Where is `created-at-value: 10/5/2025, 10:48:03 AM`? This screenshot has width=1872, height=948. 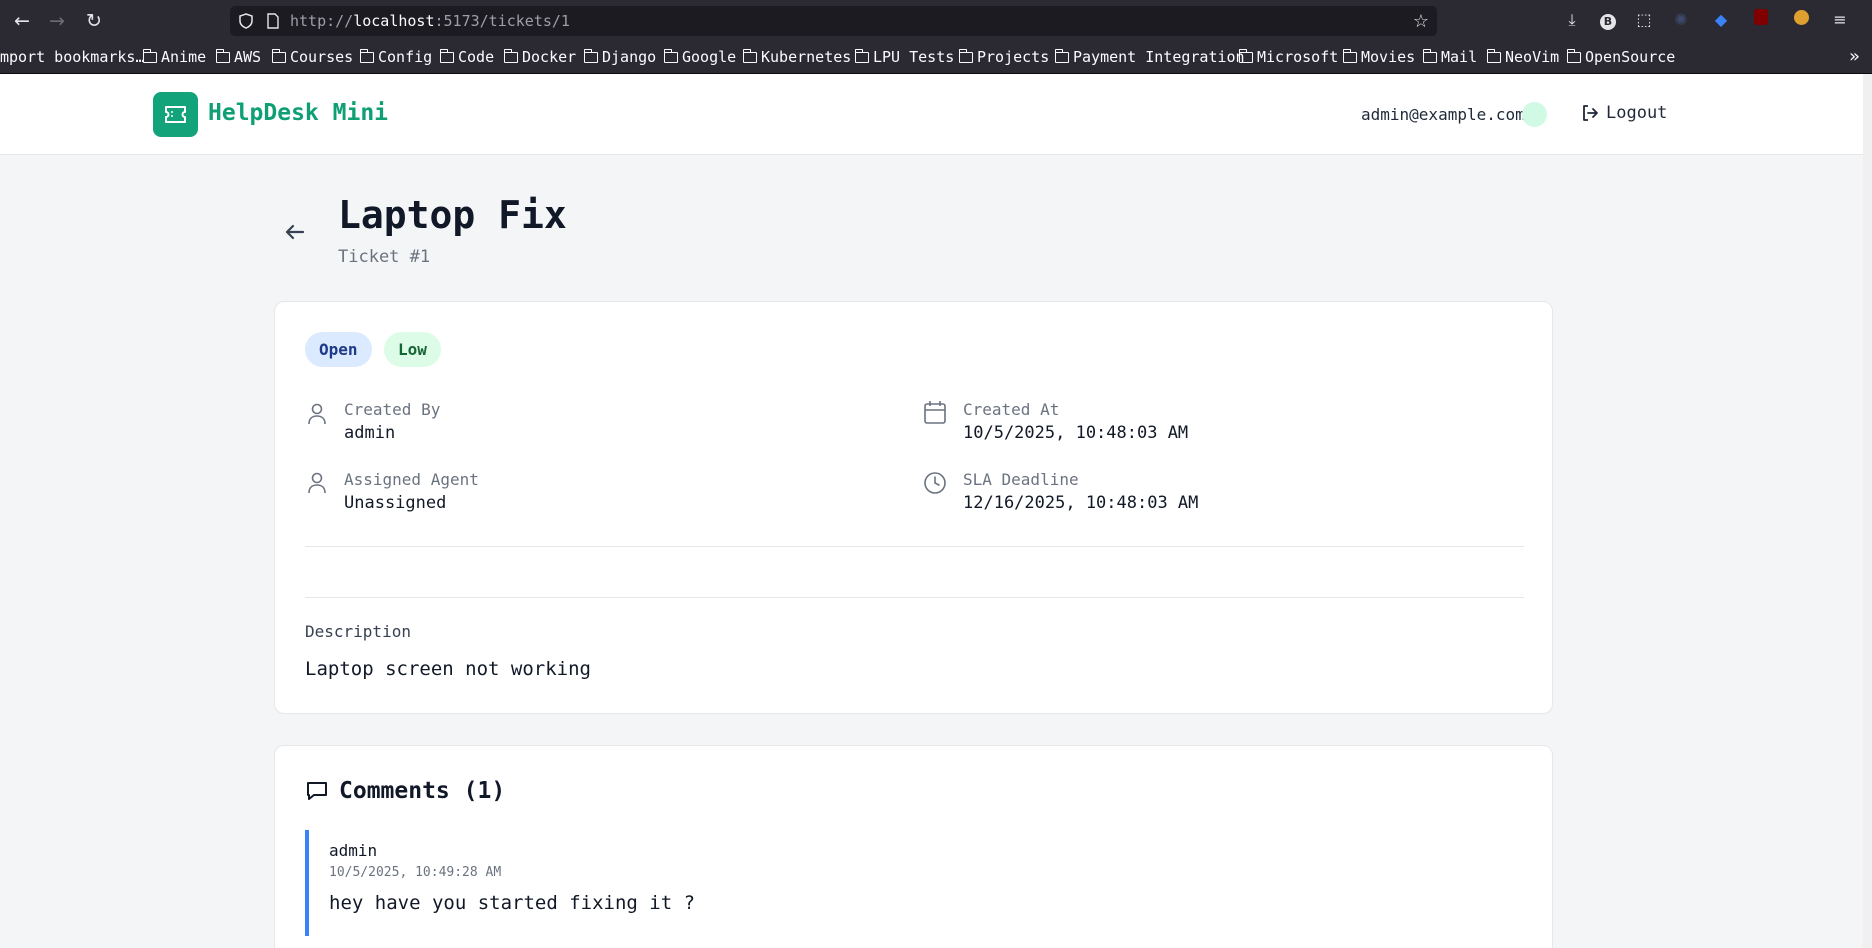
created-at-value: 10/5/2025, 10:48:03 AM is located at coordinates (1076, 433).